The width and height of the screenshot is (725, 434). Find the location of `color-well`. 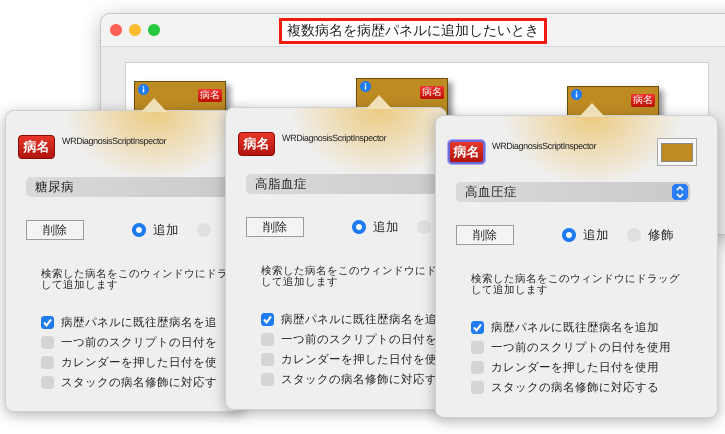

color-well is located at coordinates (677, 152).